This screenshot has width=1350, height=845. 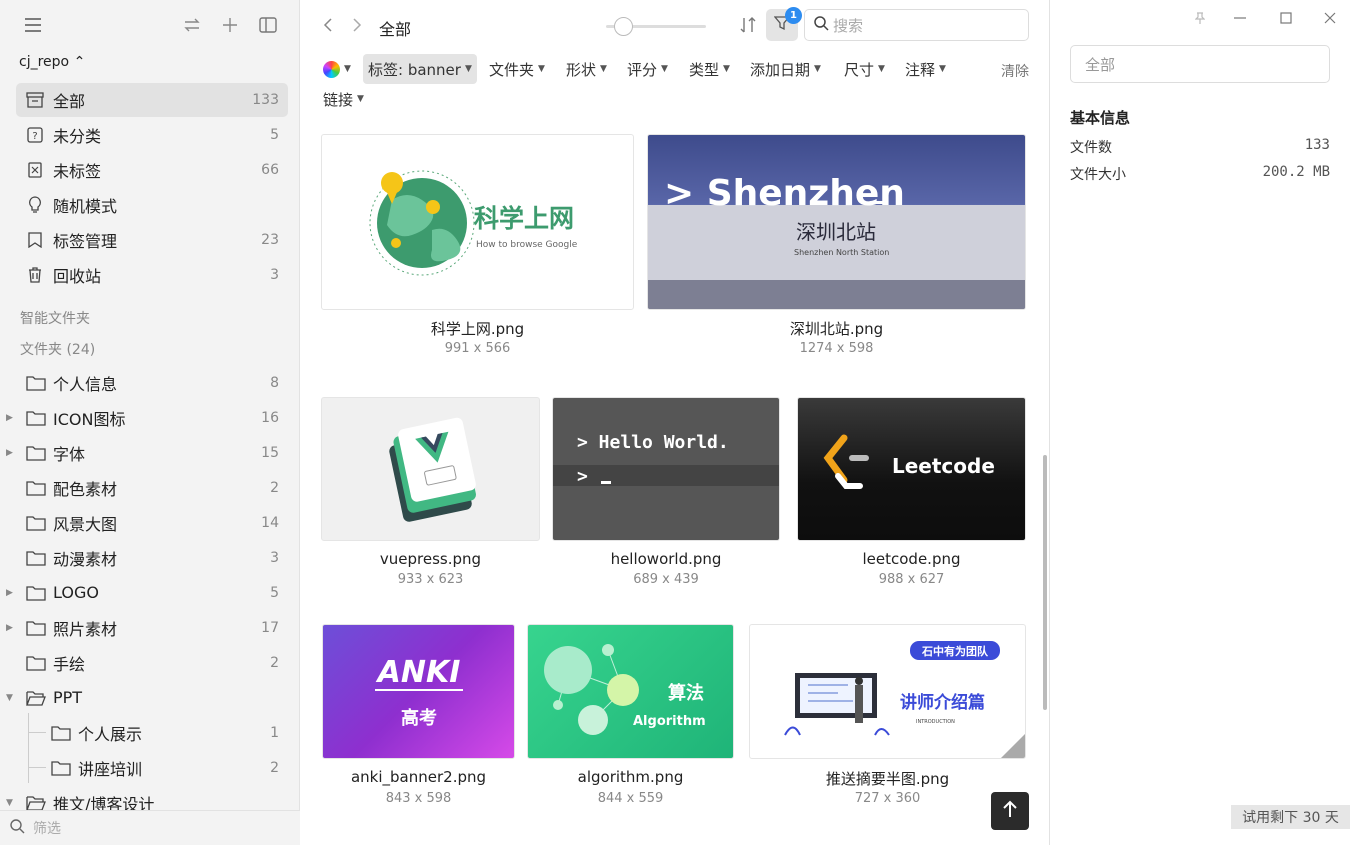 I want to click on forward-icon, so click(x=357, y=25).